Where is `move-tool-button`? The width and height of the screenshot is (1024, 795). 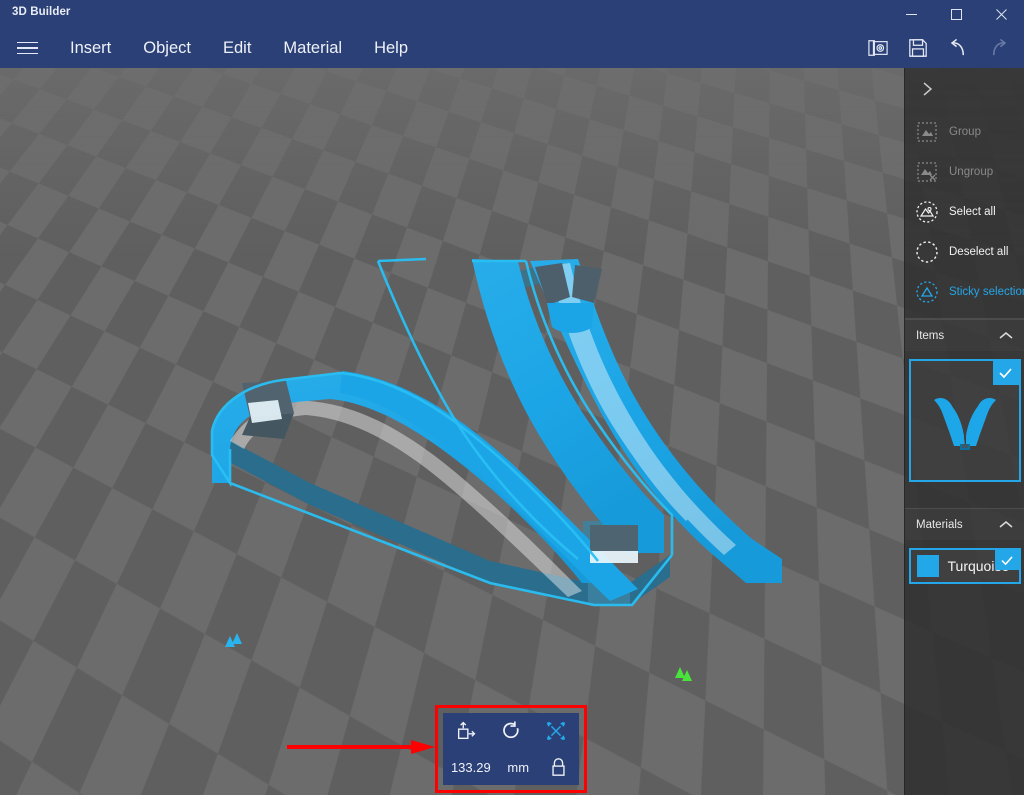
move-tool-button is located at coordinates (465, 731).